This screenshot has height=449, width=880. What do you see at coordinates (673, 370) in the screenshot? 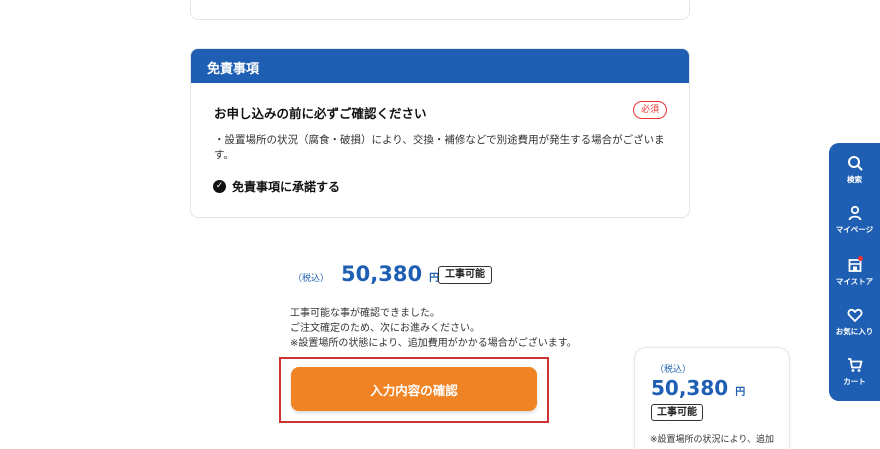
I see `side-tax-label: （税込）` at bounding box center [673, 370].